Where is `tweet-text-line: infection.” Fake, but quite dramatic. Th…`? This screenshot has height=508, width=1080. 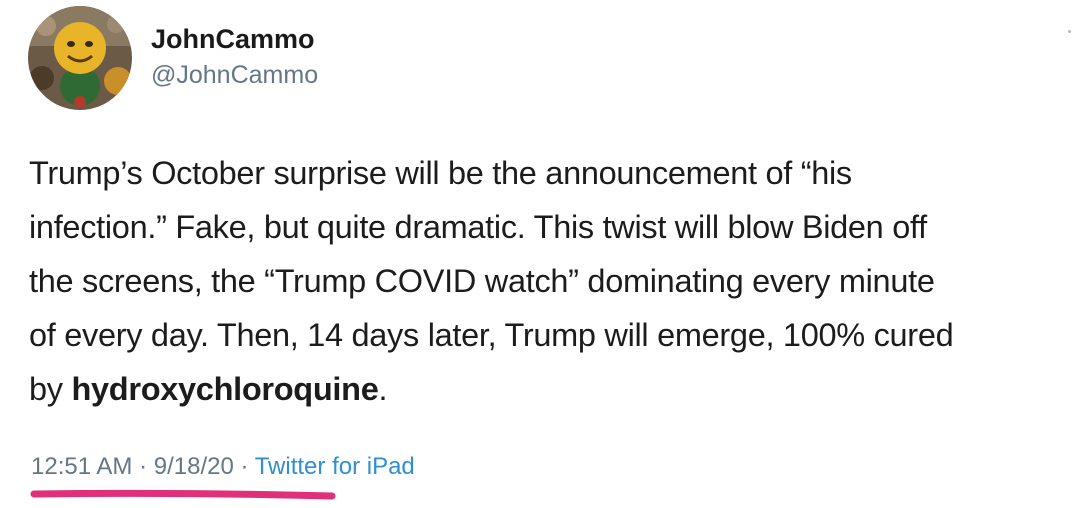
tweet-text-line: infection.” Fake, but quite dramatic. Th… is located at coordinates (478, 227).